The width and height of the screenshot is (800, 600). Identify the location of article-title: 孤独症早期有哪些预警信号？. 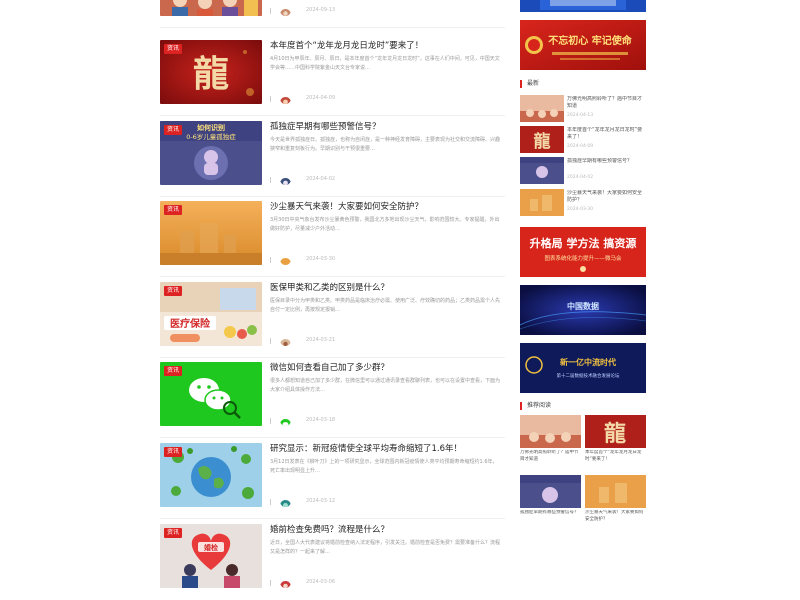
(387, 127).